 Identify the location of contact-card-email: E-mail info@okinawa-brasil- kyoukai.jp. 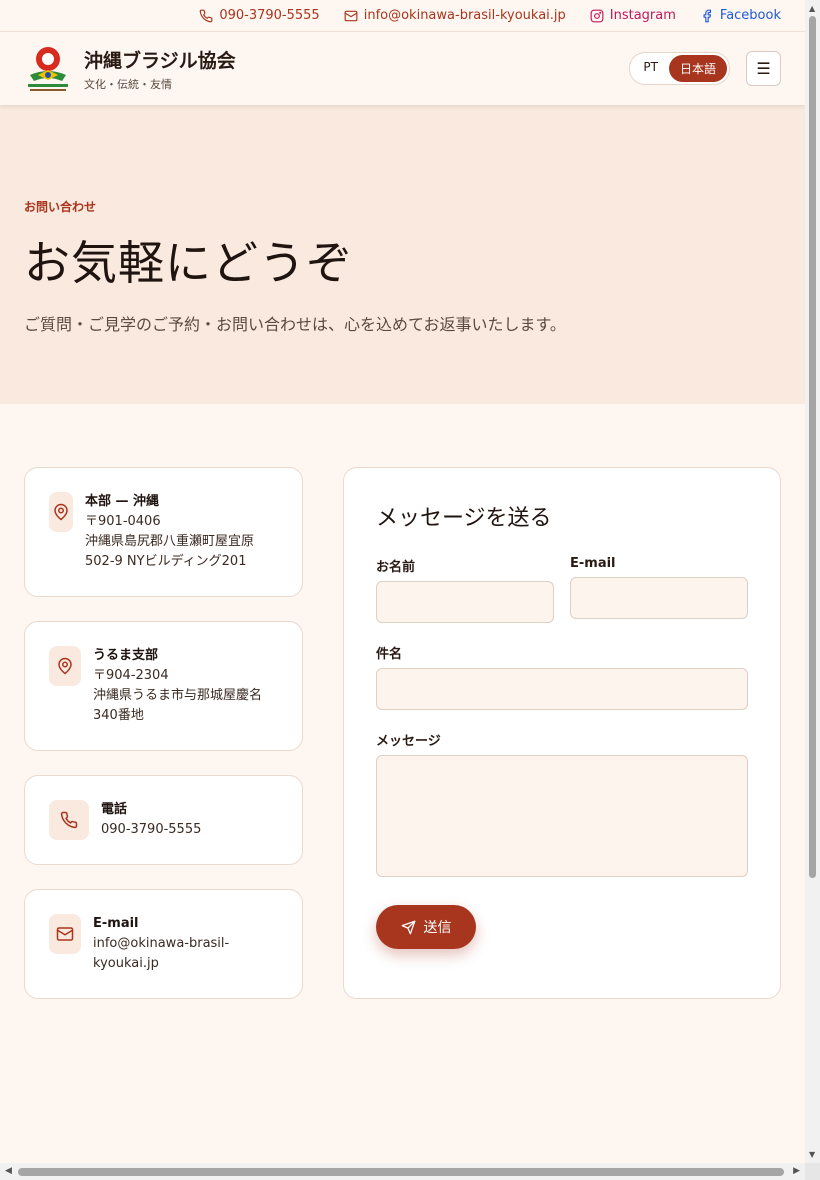
(163, 944).